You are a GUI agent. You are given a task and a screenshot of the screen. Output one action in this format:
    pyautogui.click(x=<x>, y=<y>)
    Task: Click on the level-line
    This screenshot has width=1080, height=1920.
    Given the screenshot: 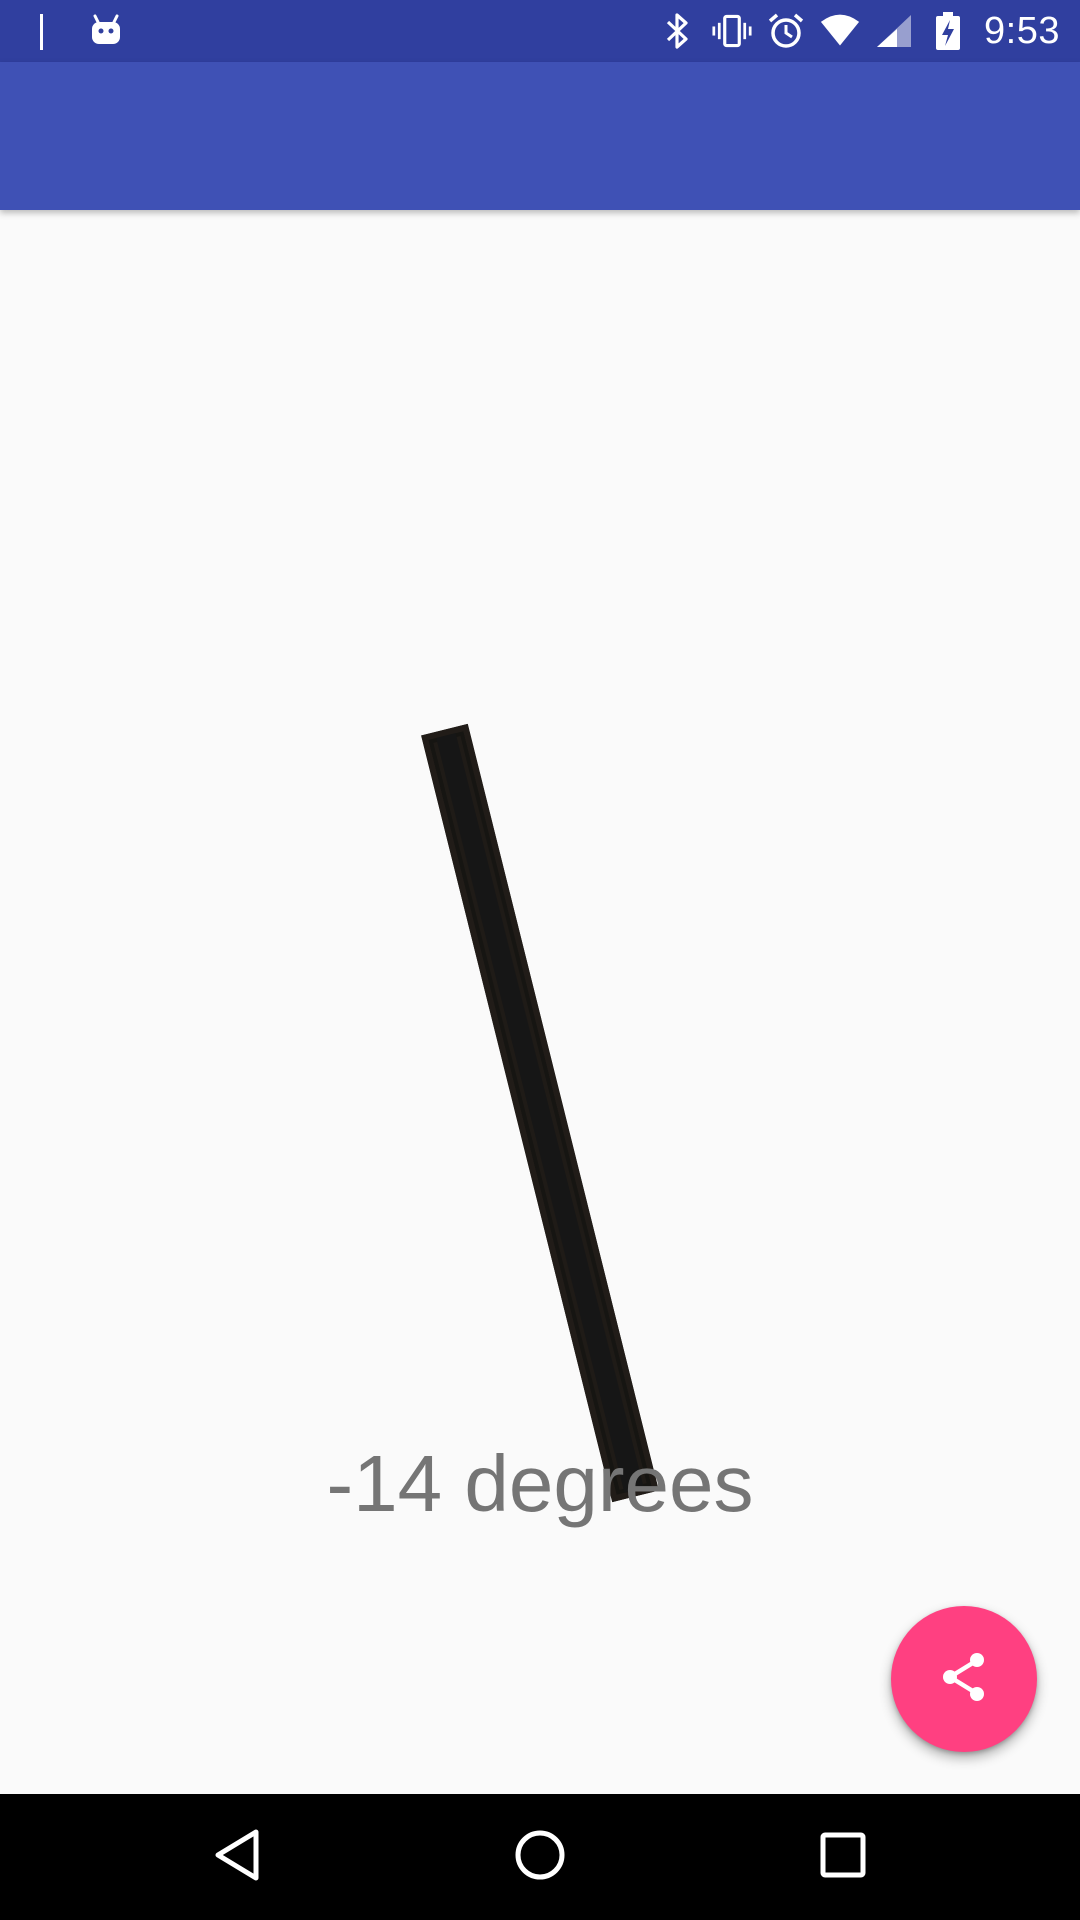 What is the action you would take?
    pyautogui.click(x=540, y=1113)
    